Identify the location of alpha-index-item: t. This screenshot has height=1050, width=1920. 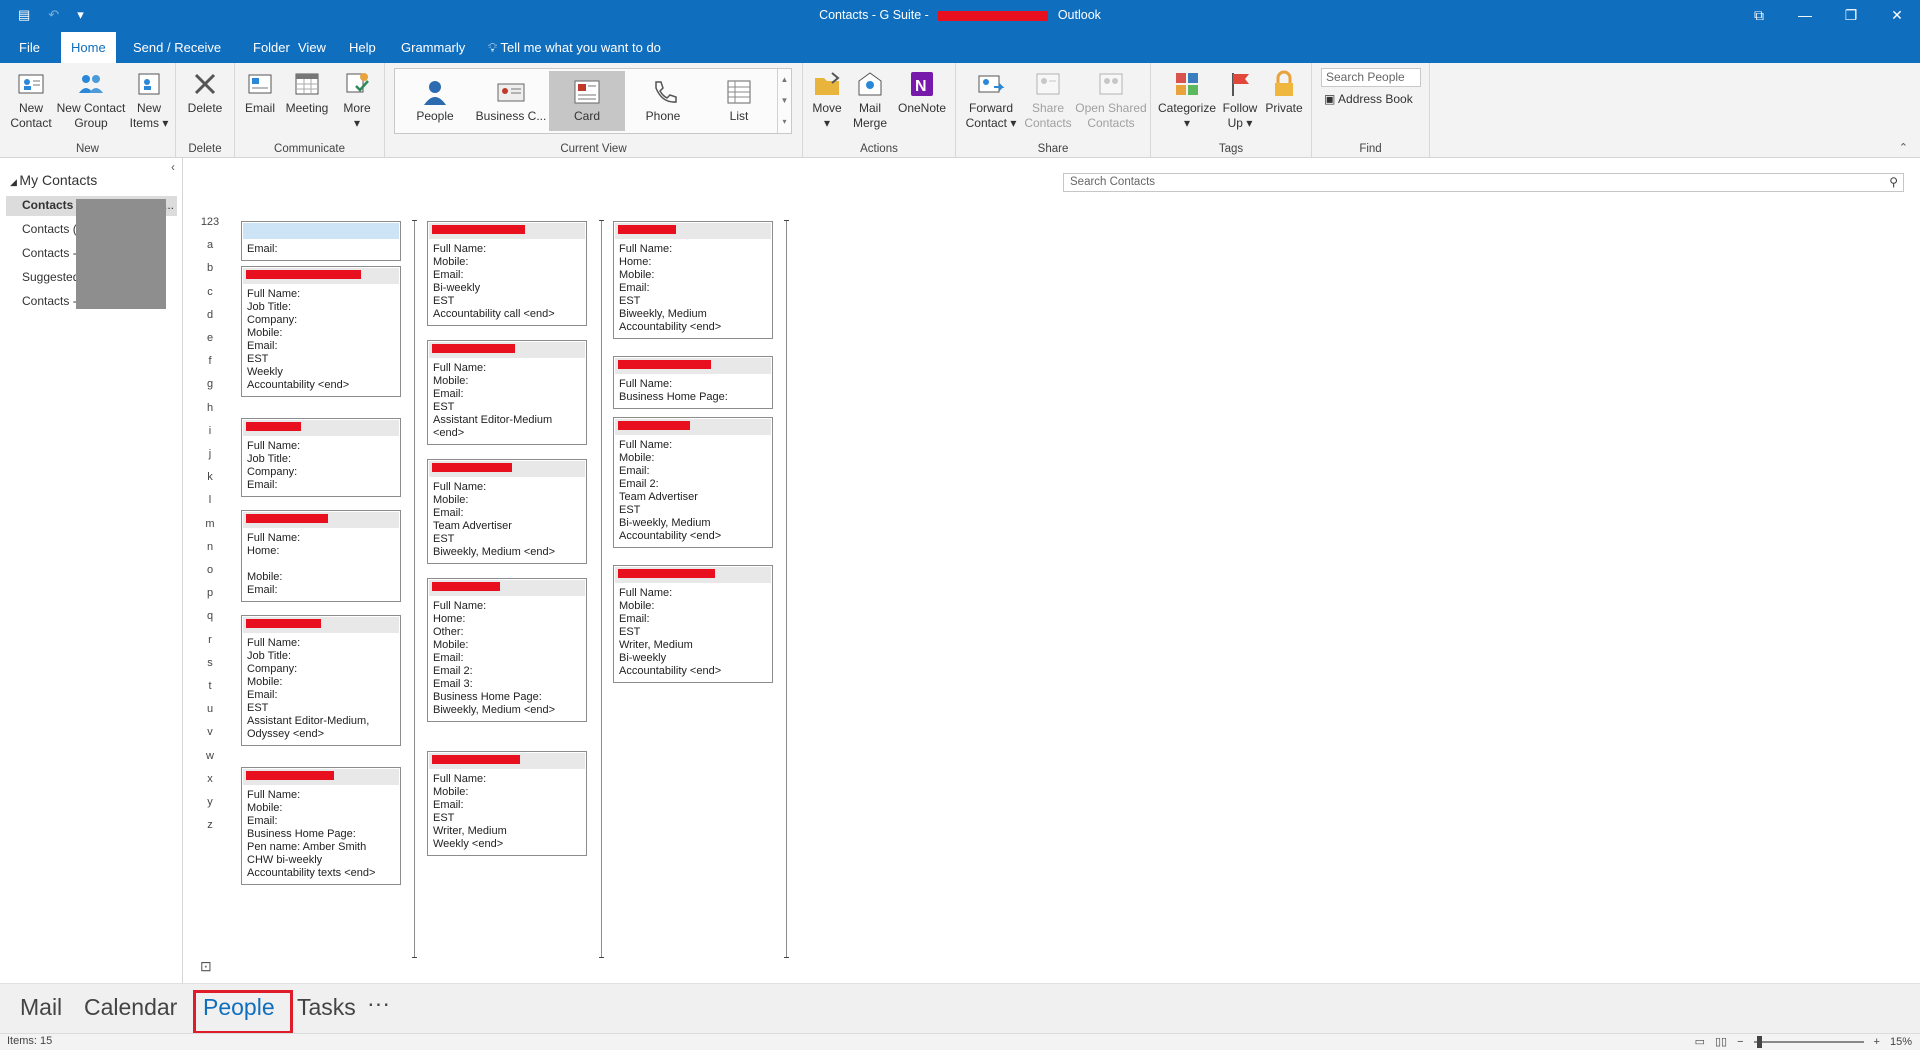
(210, 686).